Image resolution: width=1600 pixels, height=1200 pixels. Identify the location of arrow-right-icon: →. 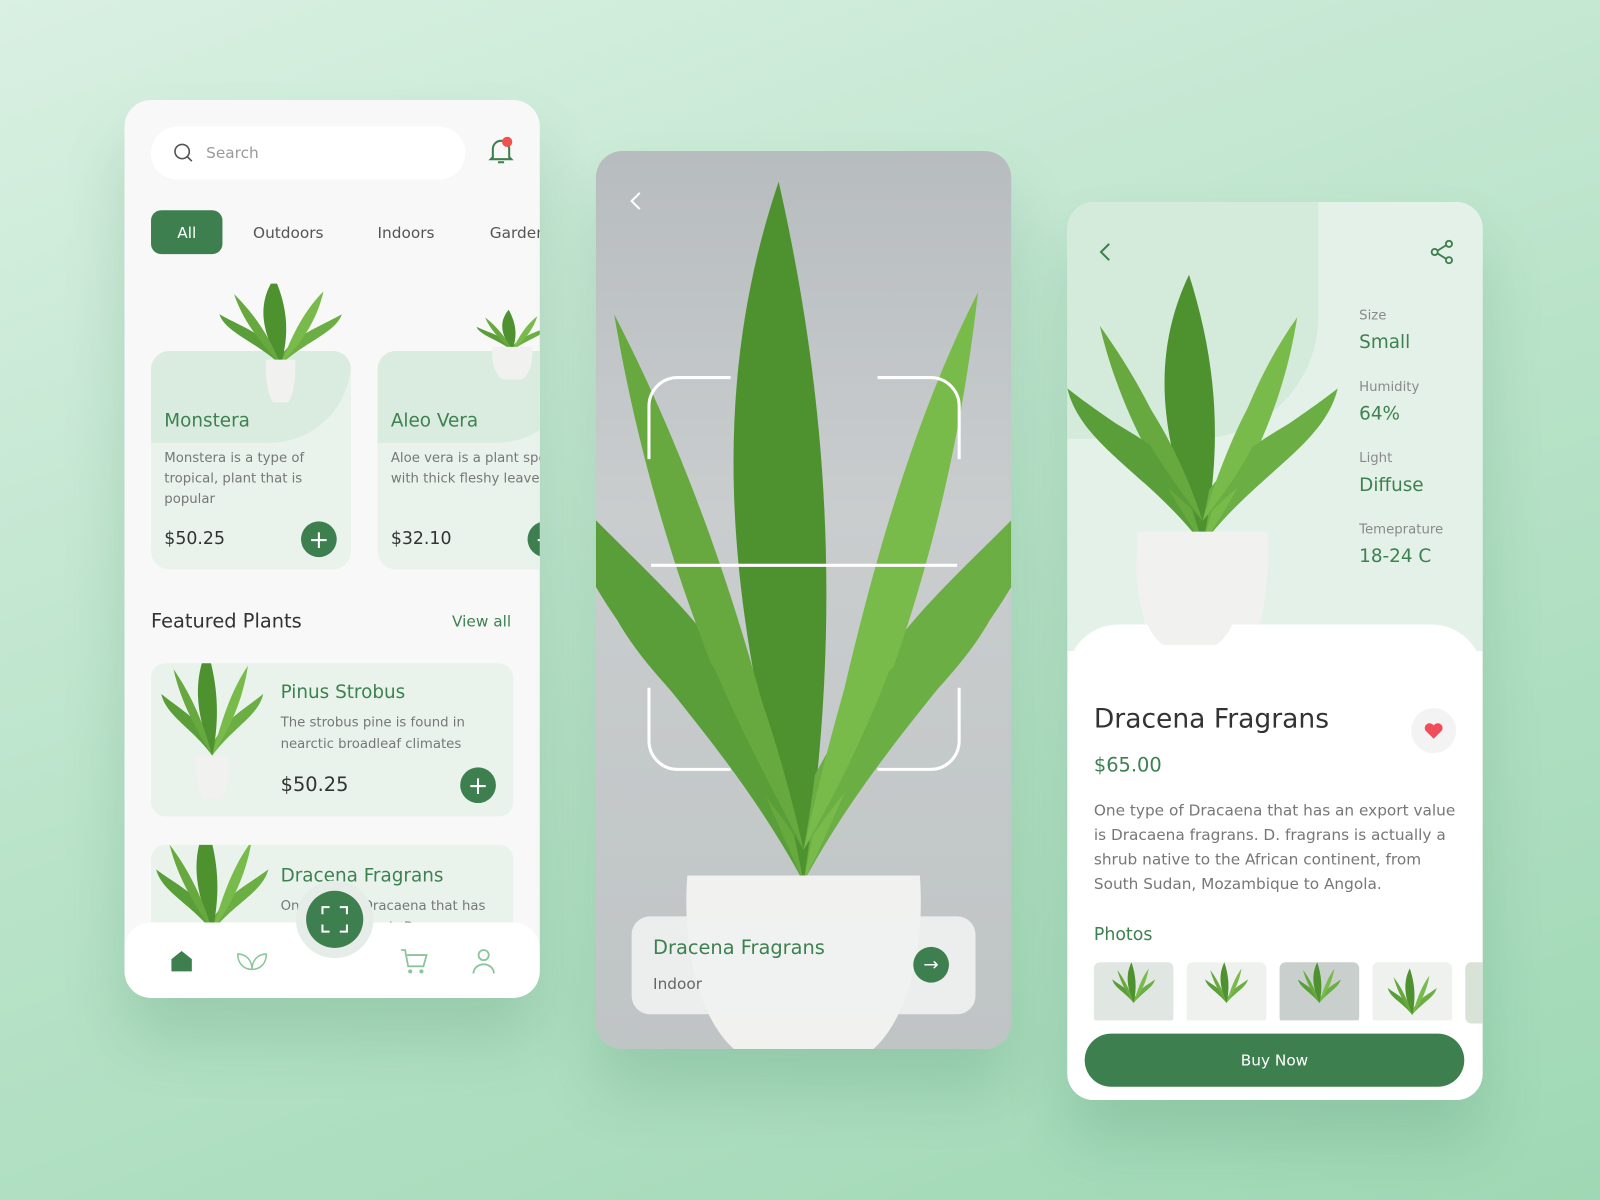
(931, 964).